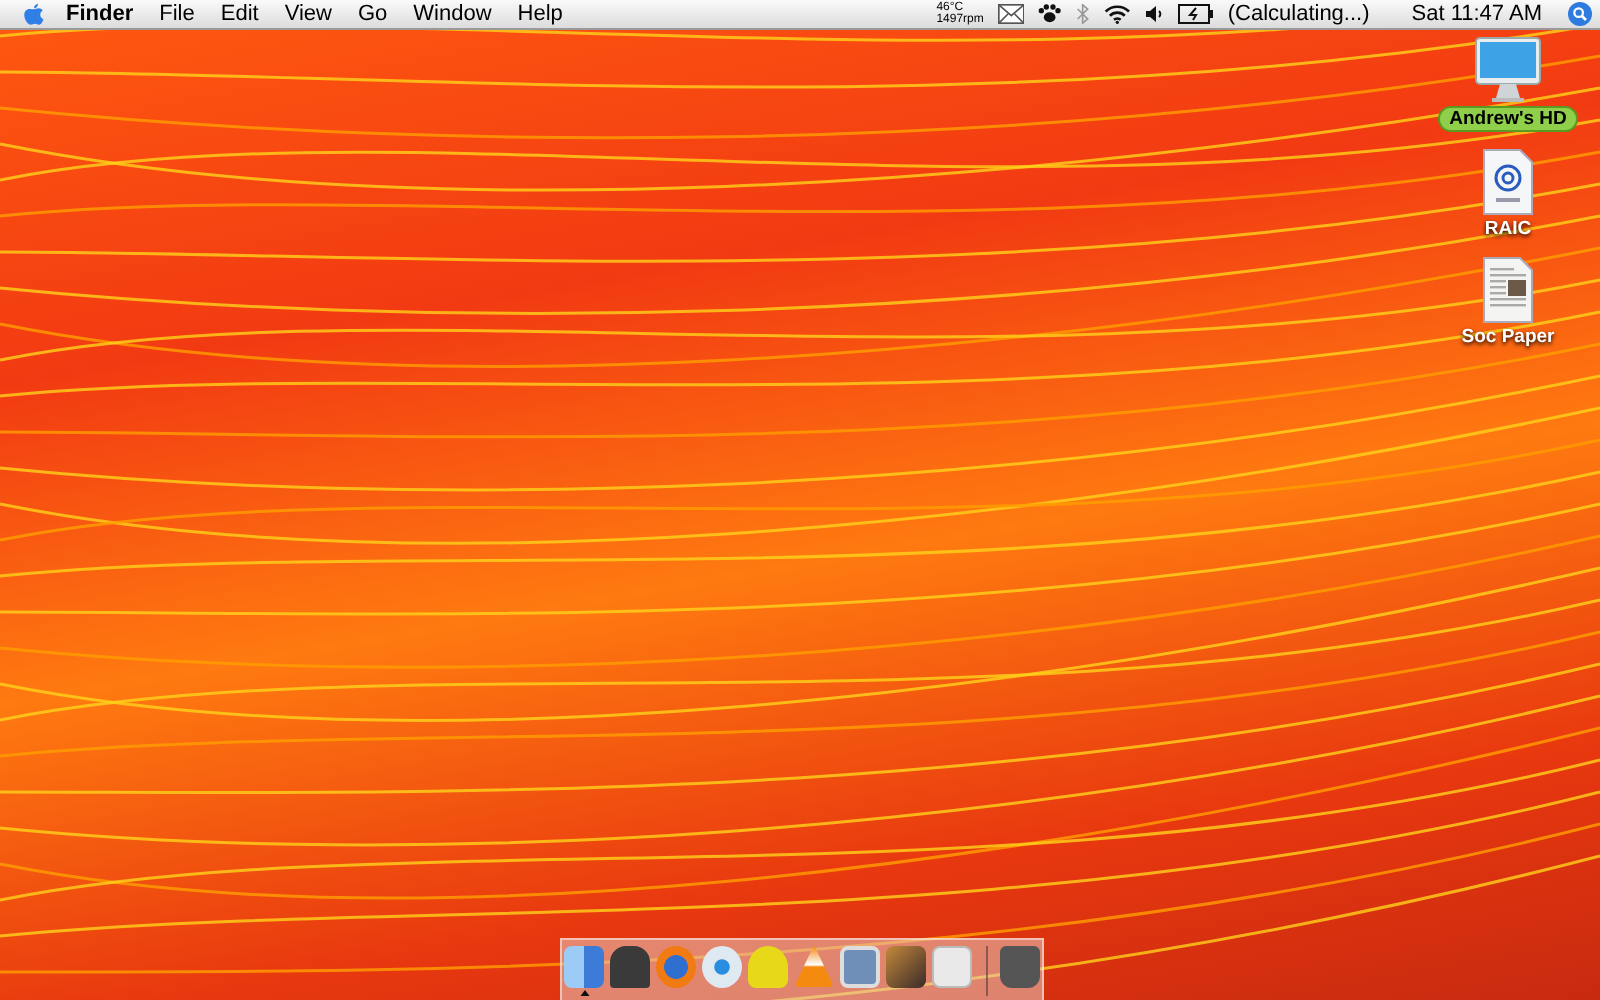 This screenshot has width=1600, height=1000. What do you see at coordinates (814, 966) in the screenshot?
I see `traffic-cone-icon` at bounding box center [814, 966].